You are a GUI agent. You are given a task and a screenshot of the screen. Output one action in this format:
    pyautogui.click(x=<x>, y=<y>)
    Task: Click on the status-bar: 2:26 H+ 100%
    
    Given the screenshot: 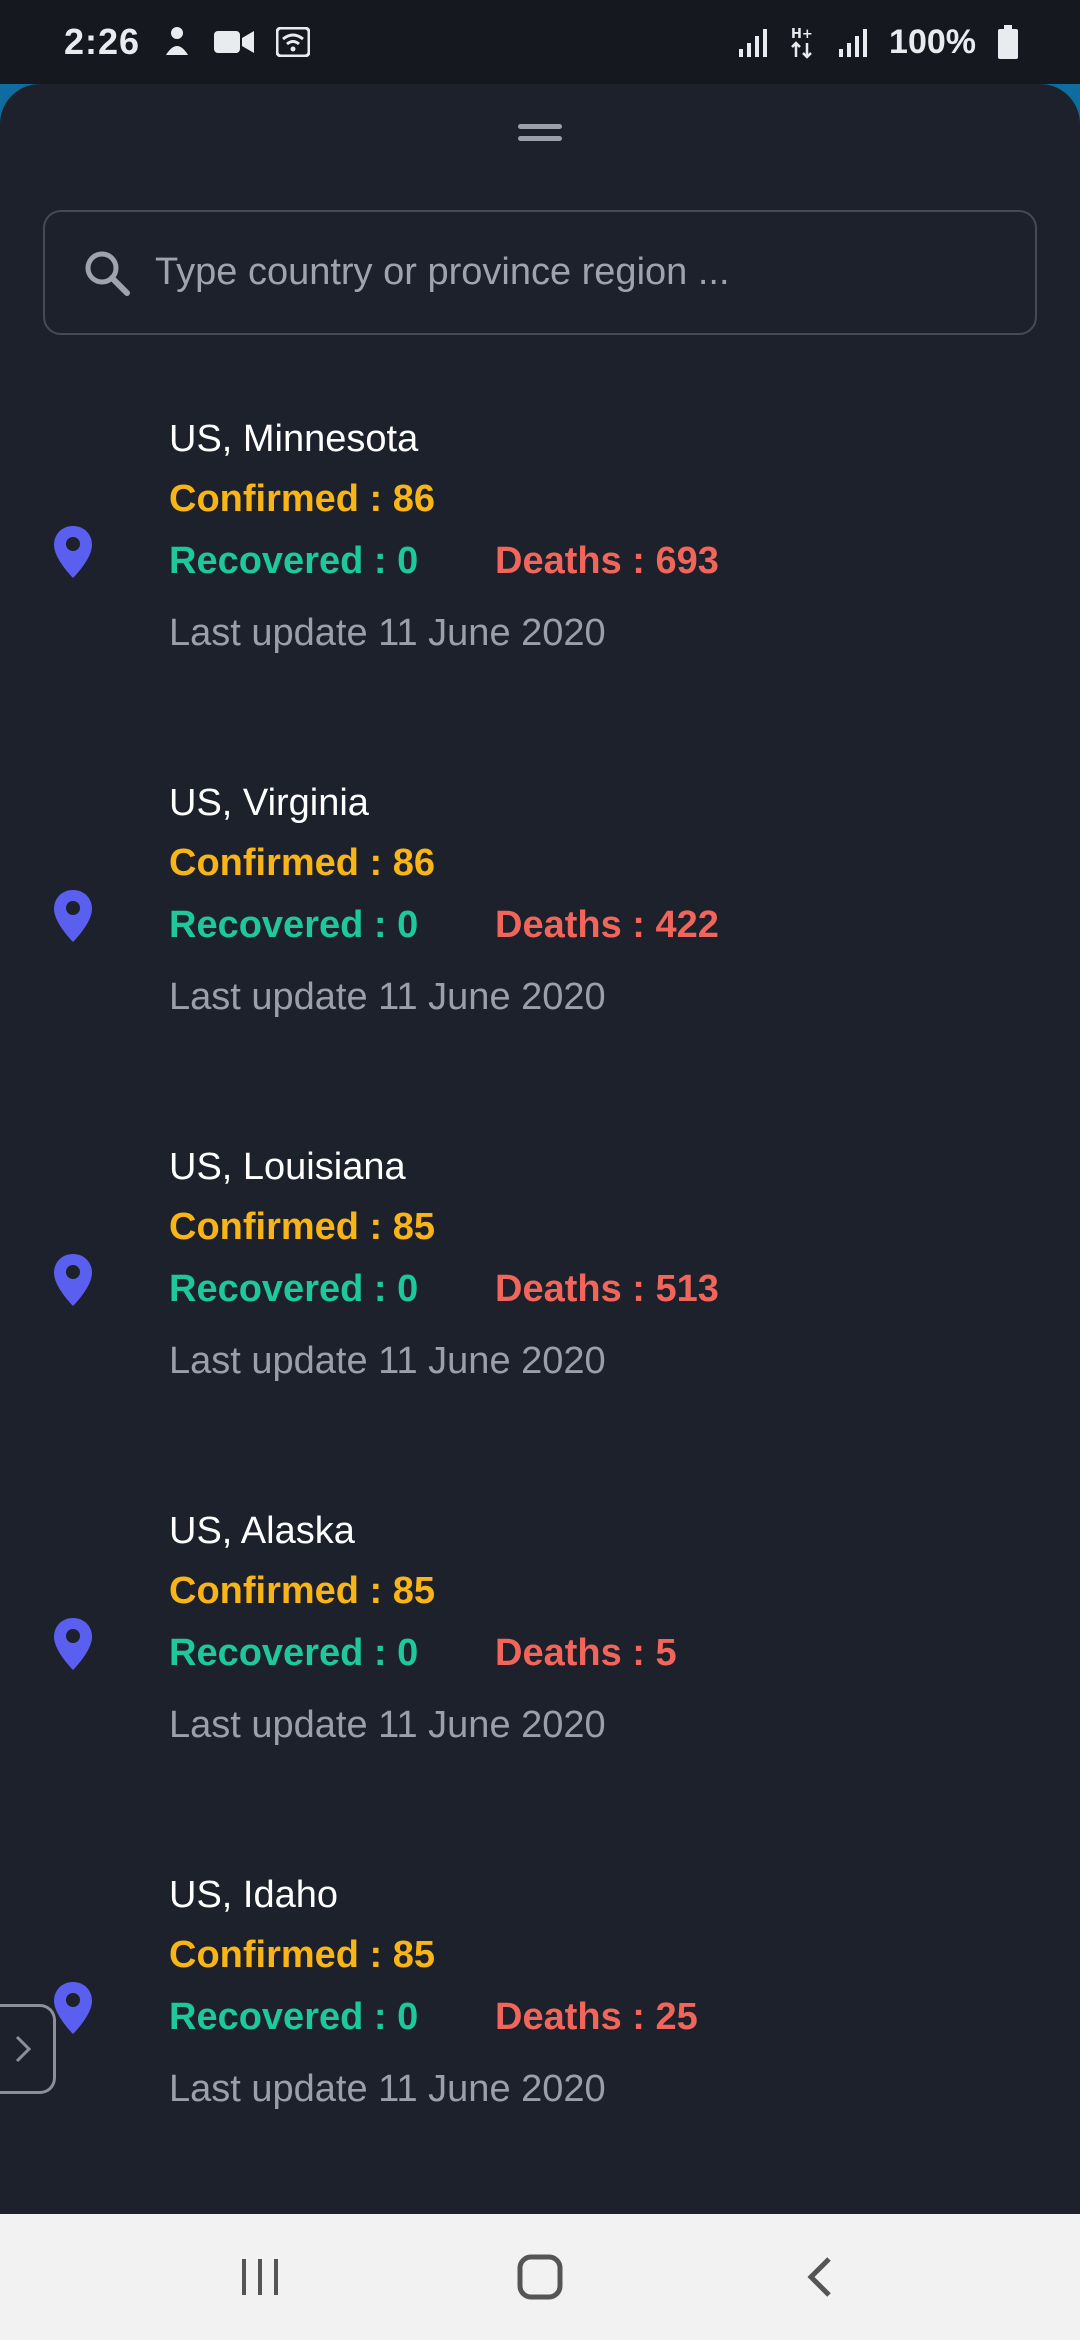 What is the action you would take?
    pyautogui.click(x=540, y=42)
    